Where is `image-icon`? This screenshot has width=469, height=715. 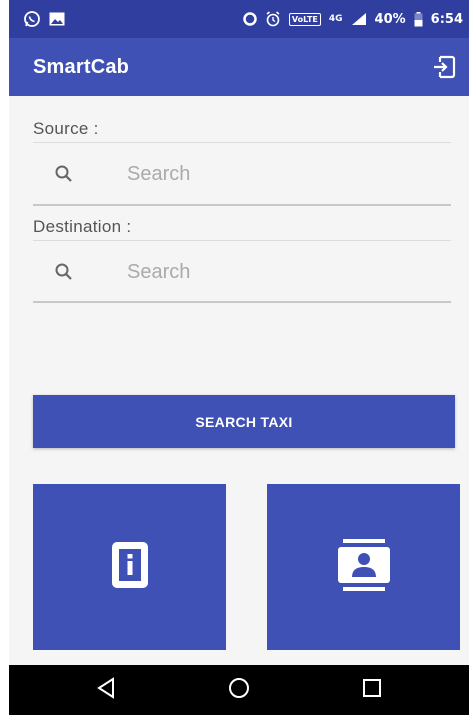
image-icon is located at coordinates (57, 19).